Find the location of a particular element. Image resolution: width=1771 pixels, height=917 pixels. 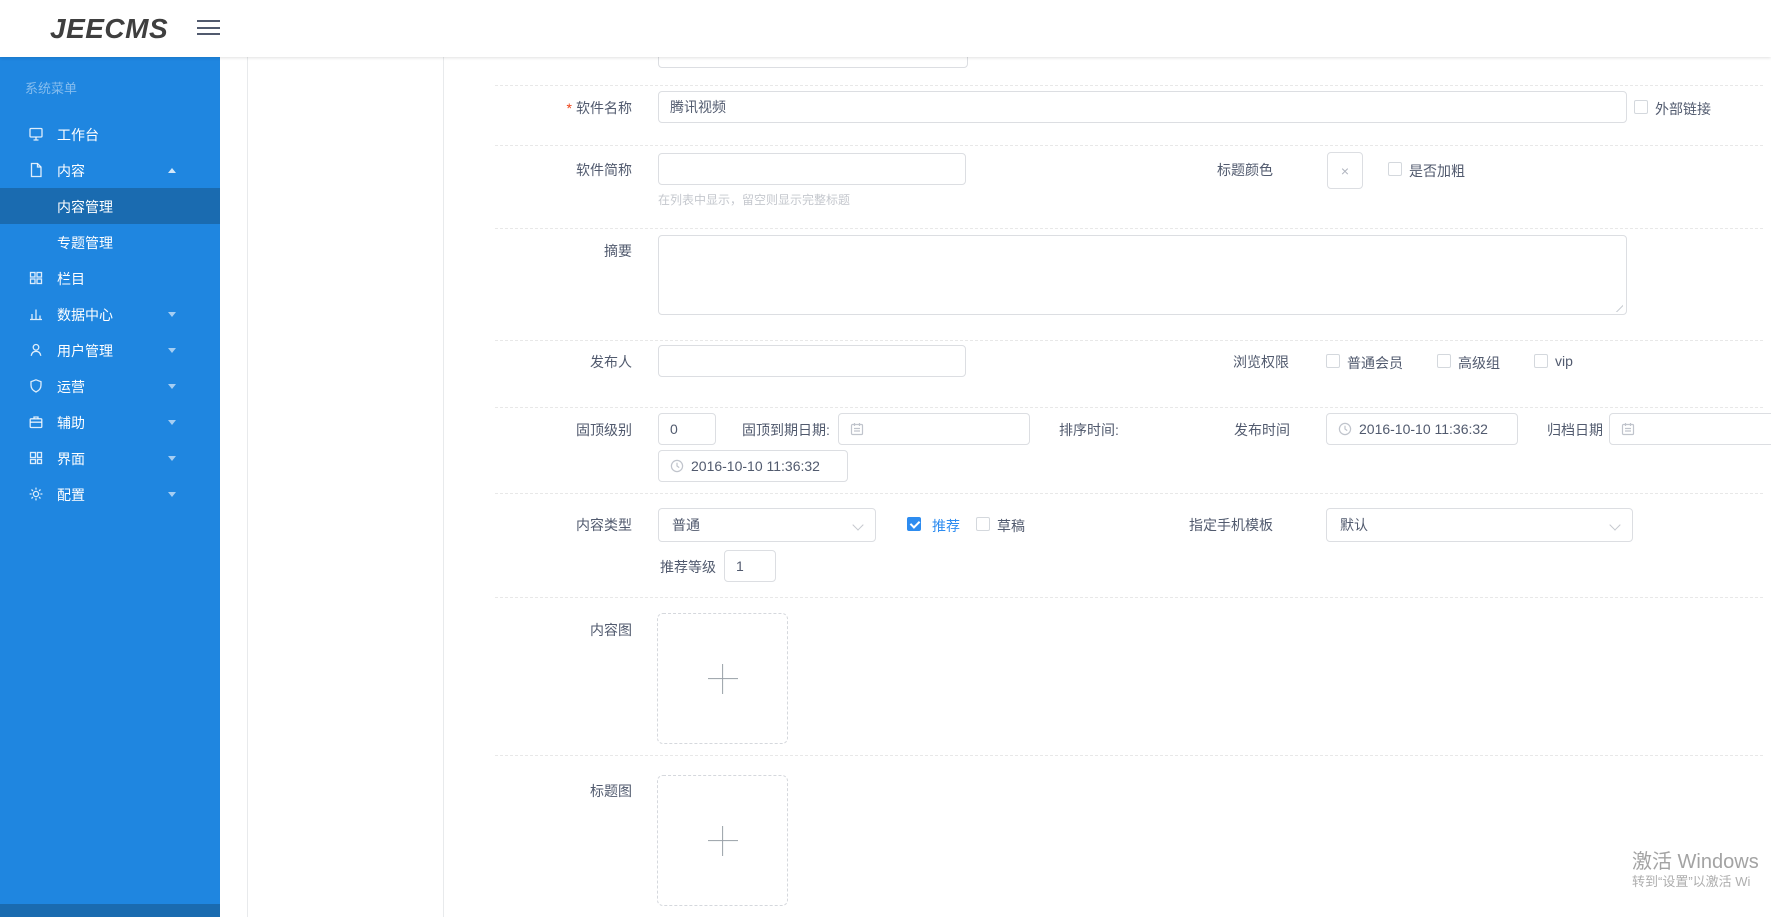

tree-panel-left-border is located at coordinates (247, 487).